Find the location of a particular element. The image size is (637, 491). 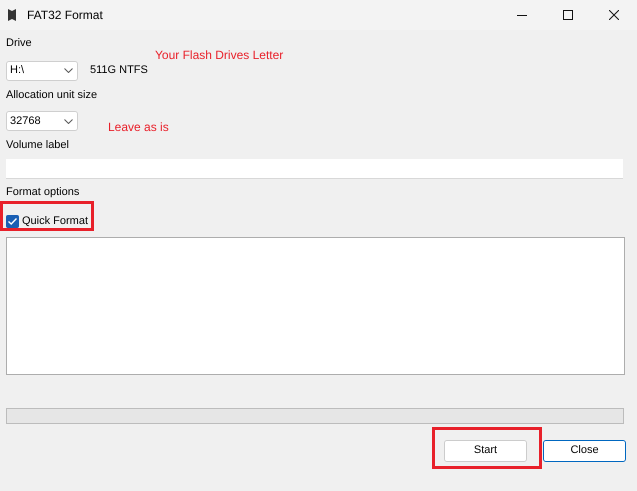

annotation-text: Your Flash Drives Letter is located at coordinates (219, 55).